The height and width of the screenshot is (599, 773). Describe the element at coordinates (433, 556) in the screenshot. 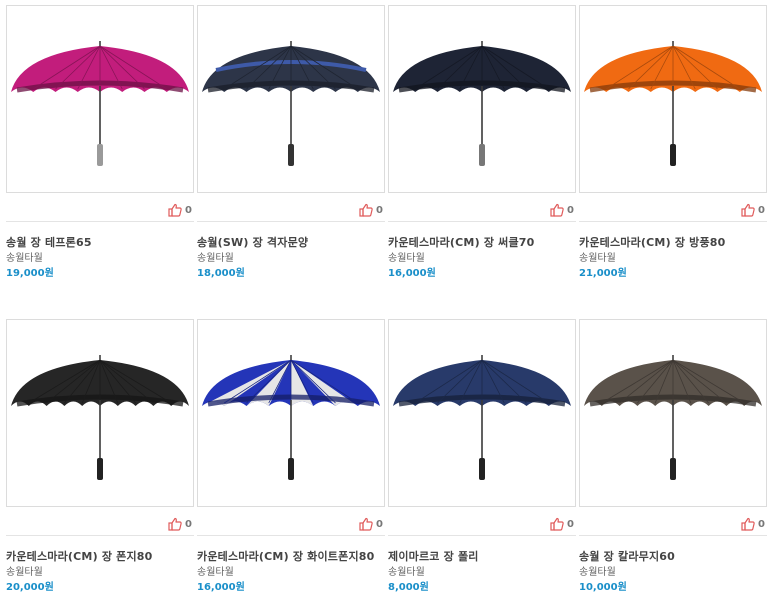

I see `product-name: 제이마르코 장 폴리` at that location.